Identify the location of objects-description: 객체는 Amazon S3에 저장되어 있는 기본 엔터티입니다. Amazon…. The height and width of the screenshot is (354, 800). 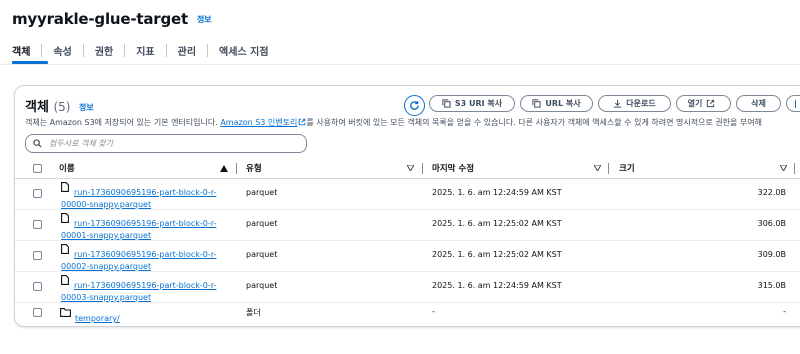
(393, 122).